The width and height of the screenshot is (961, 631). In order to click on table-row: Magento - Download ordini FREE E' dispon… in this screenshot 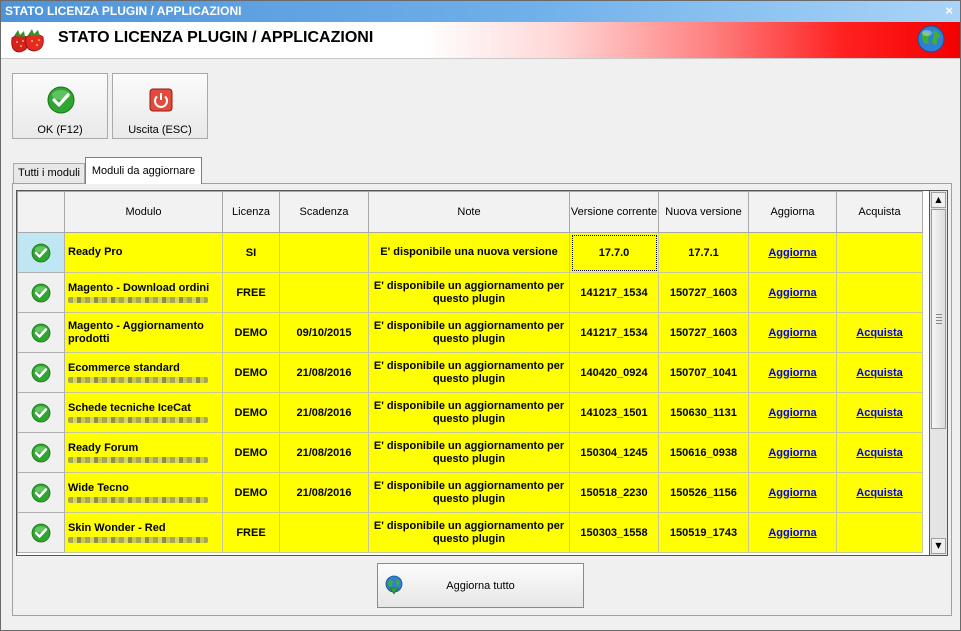, I will do `click(470, 292)`.